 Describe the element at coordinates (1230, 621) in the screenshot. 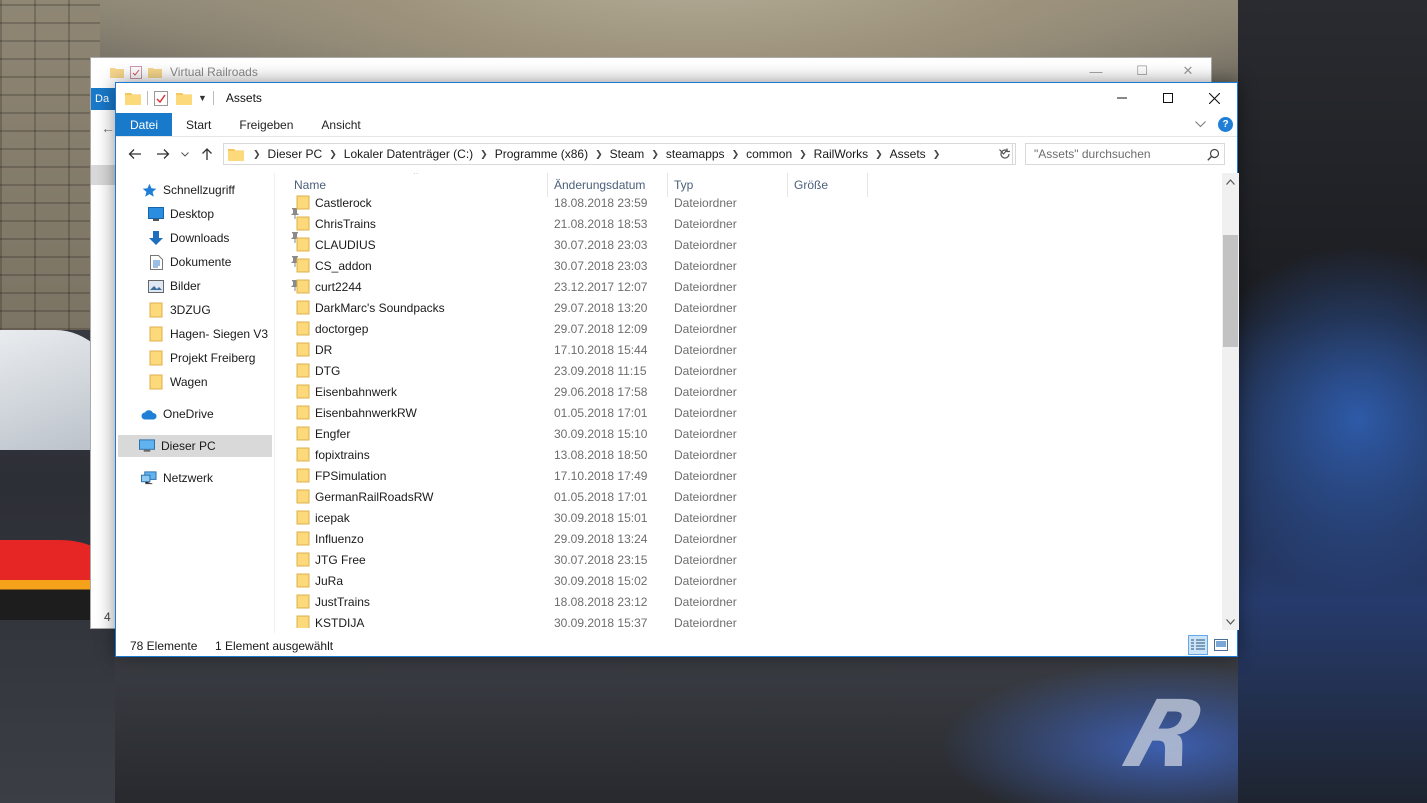

I see `scroll-down-icon` at that location.